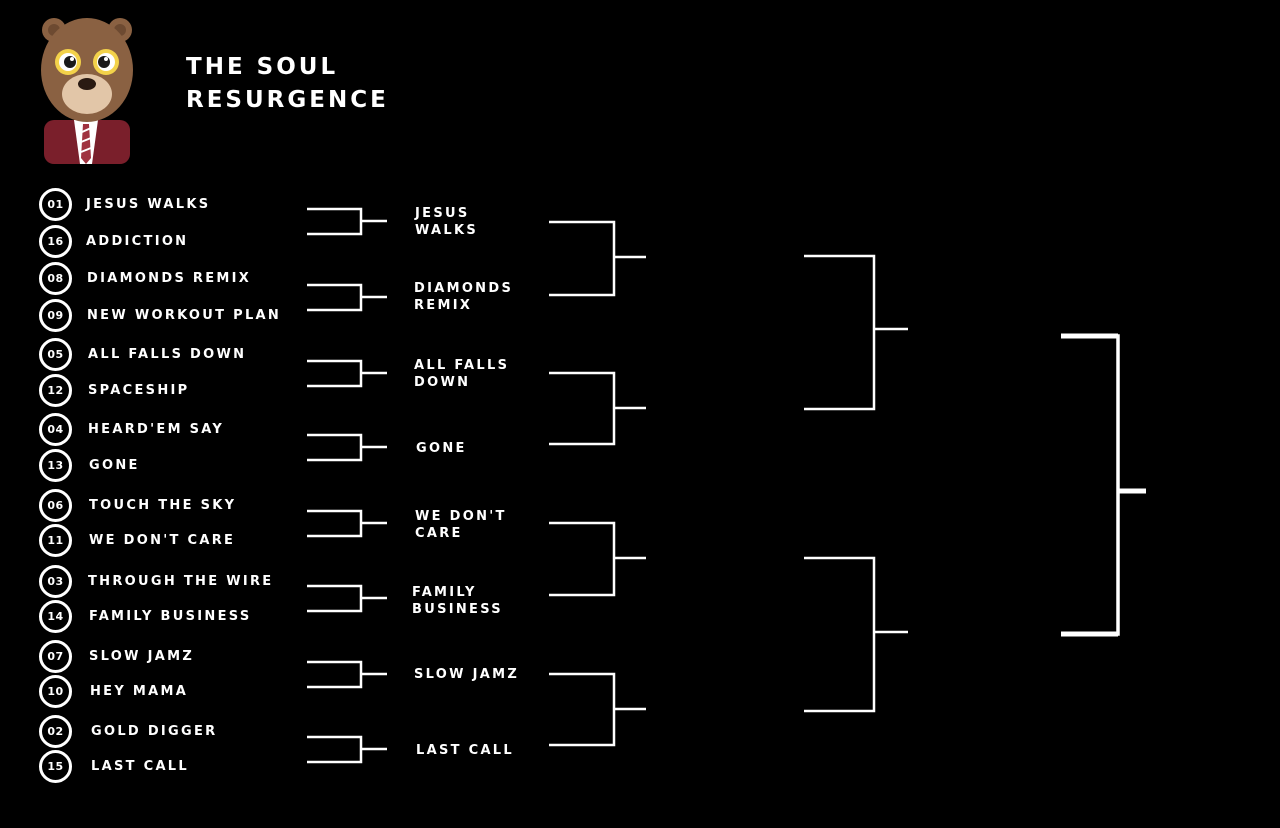 This screenshot has height=828, width=1280. Describe the element at coordinates (467, 674) in the screenshot. I see `round2-name-line1: SLOW JAMZ` at that location.